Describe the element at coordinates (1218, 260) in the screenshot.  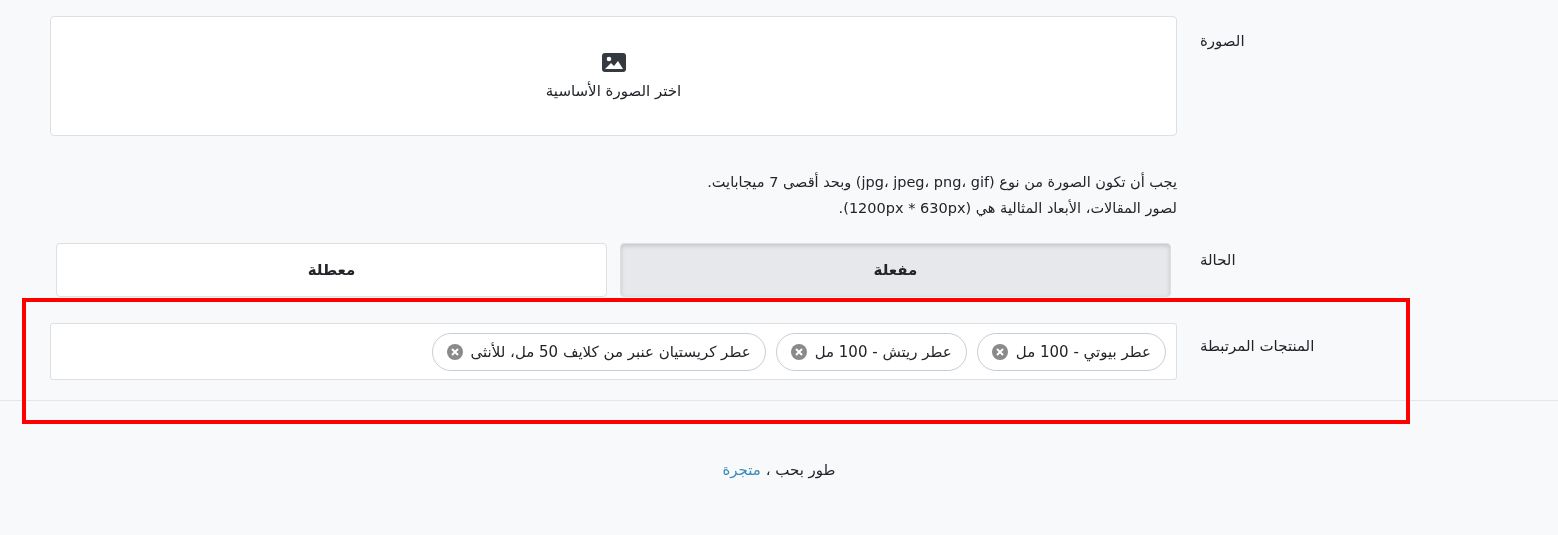
I see `field-label: الحالة` at that location.